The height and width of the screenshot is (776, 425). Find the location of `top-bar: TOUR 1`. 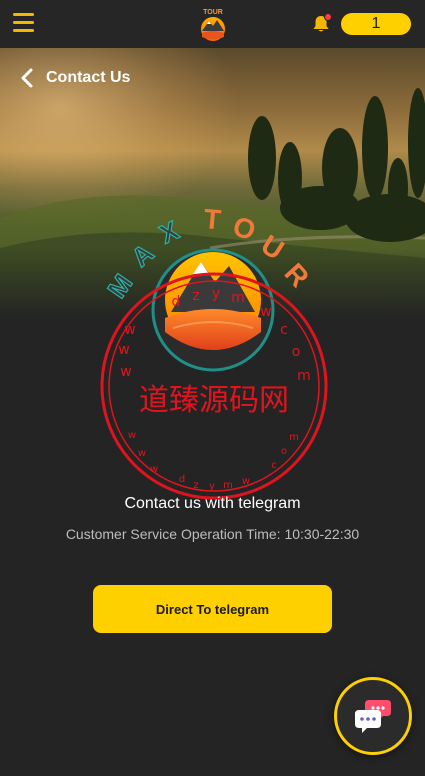

top-bar: TOUR 1 is located at coordinates (212, 24).